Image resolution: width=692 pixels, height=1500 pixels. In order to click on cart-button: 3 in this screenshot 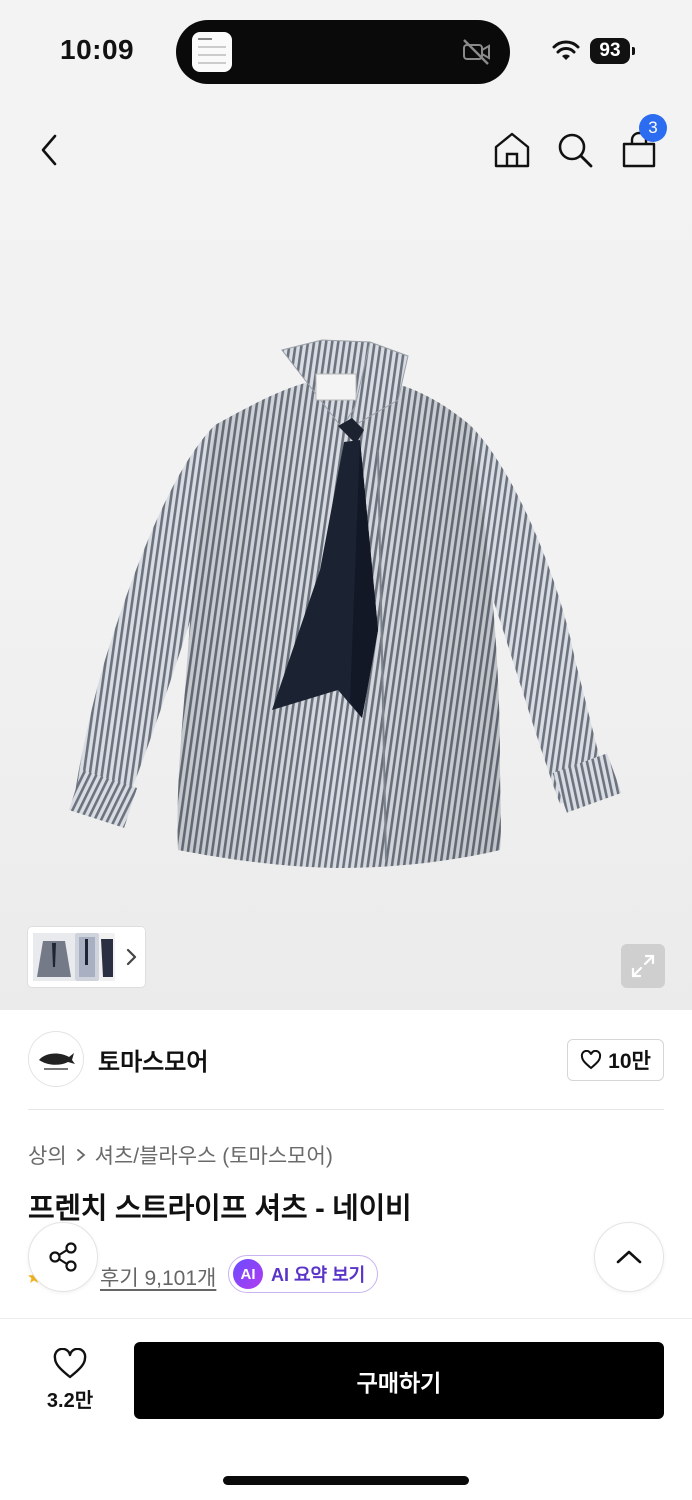, I will do `click(642, 143)`.